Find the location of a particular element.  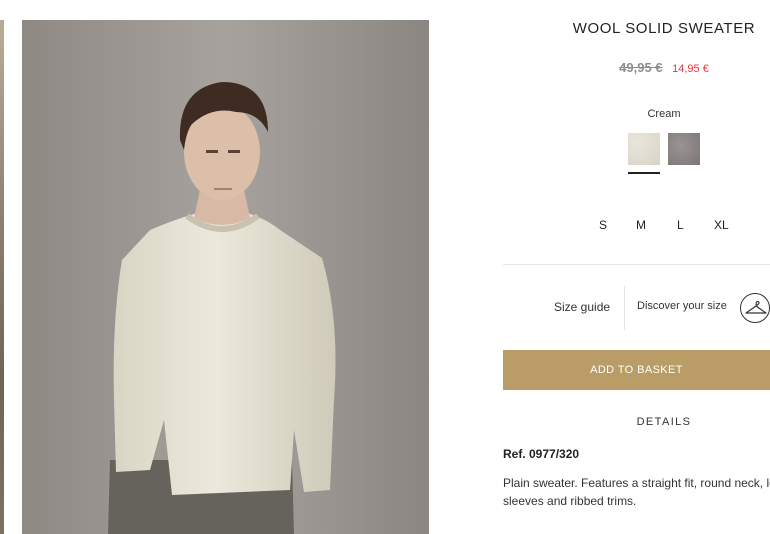

selected-swatch-indicator is located at coordinates (644, 173).